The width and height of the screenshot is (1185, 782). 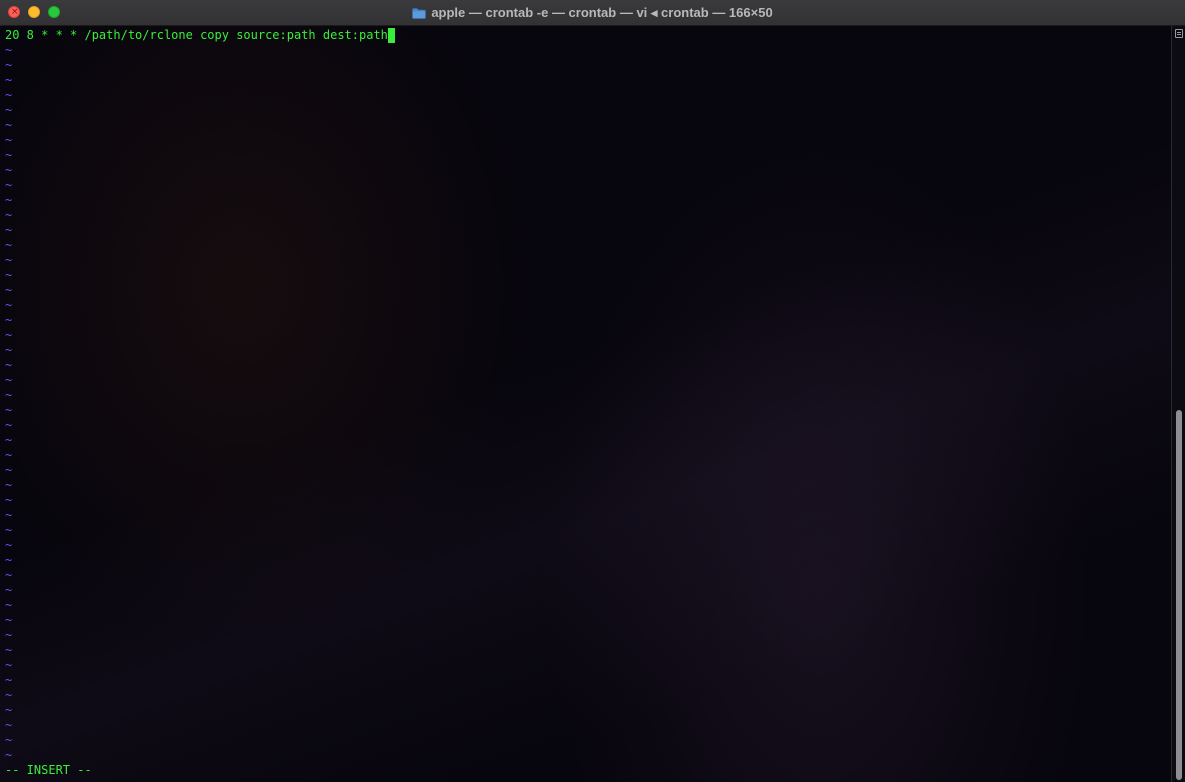 I want to click on scroll-lines-icon, so click(x=1179, y=33).